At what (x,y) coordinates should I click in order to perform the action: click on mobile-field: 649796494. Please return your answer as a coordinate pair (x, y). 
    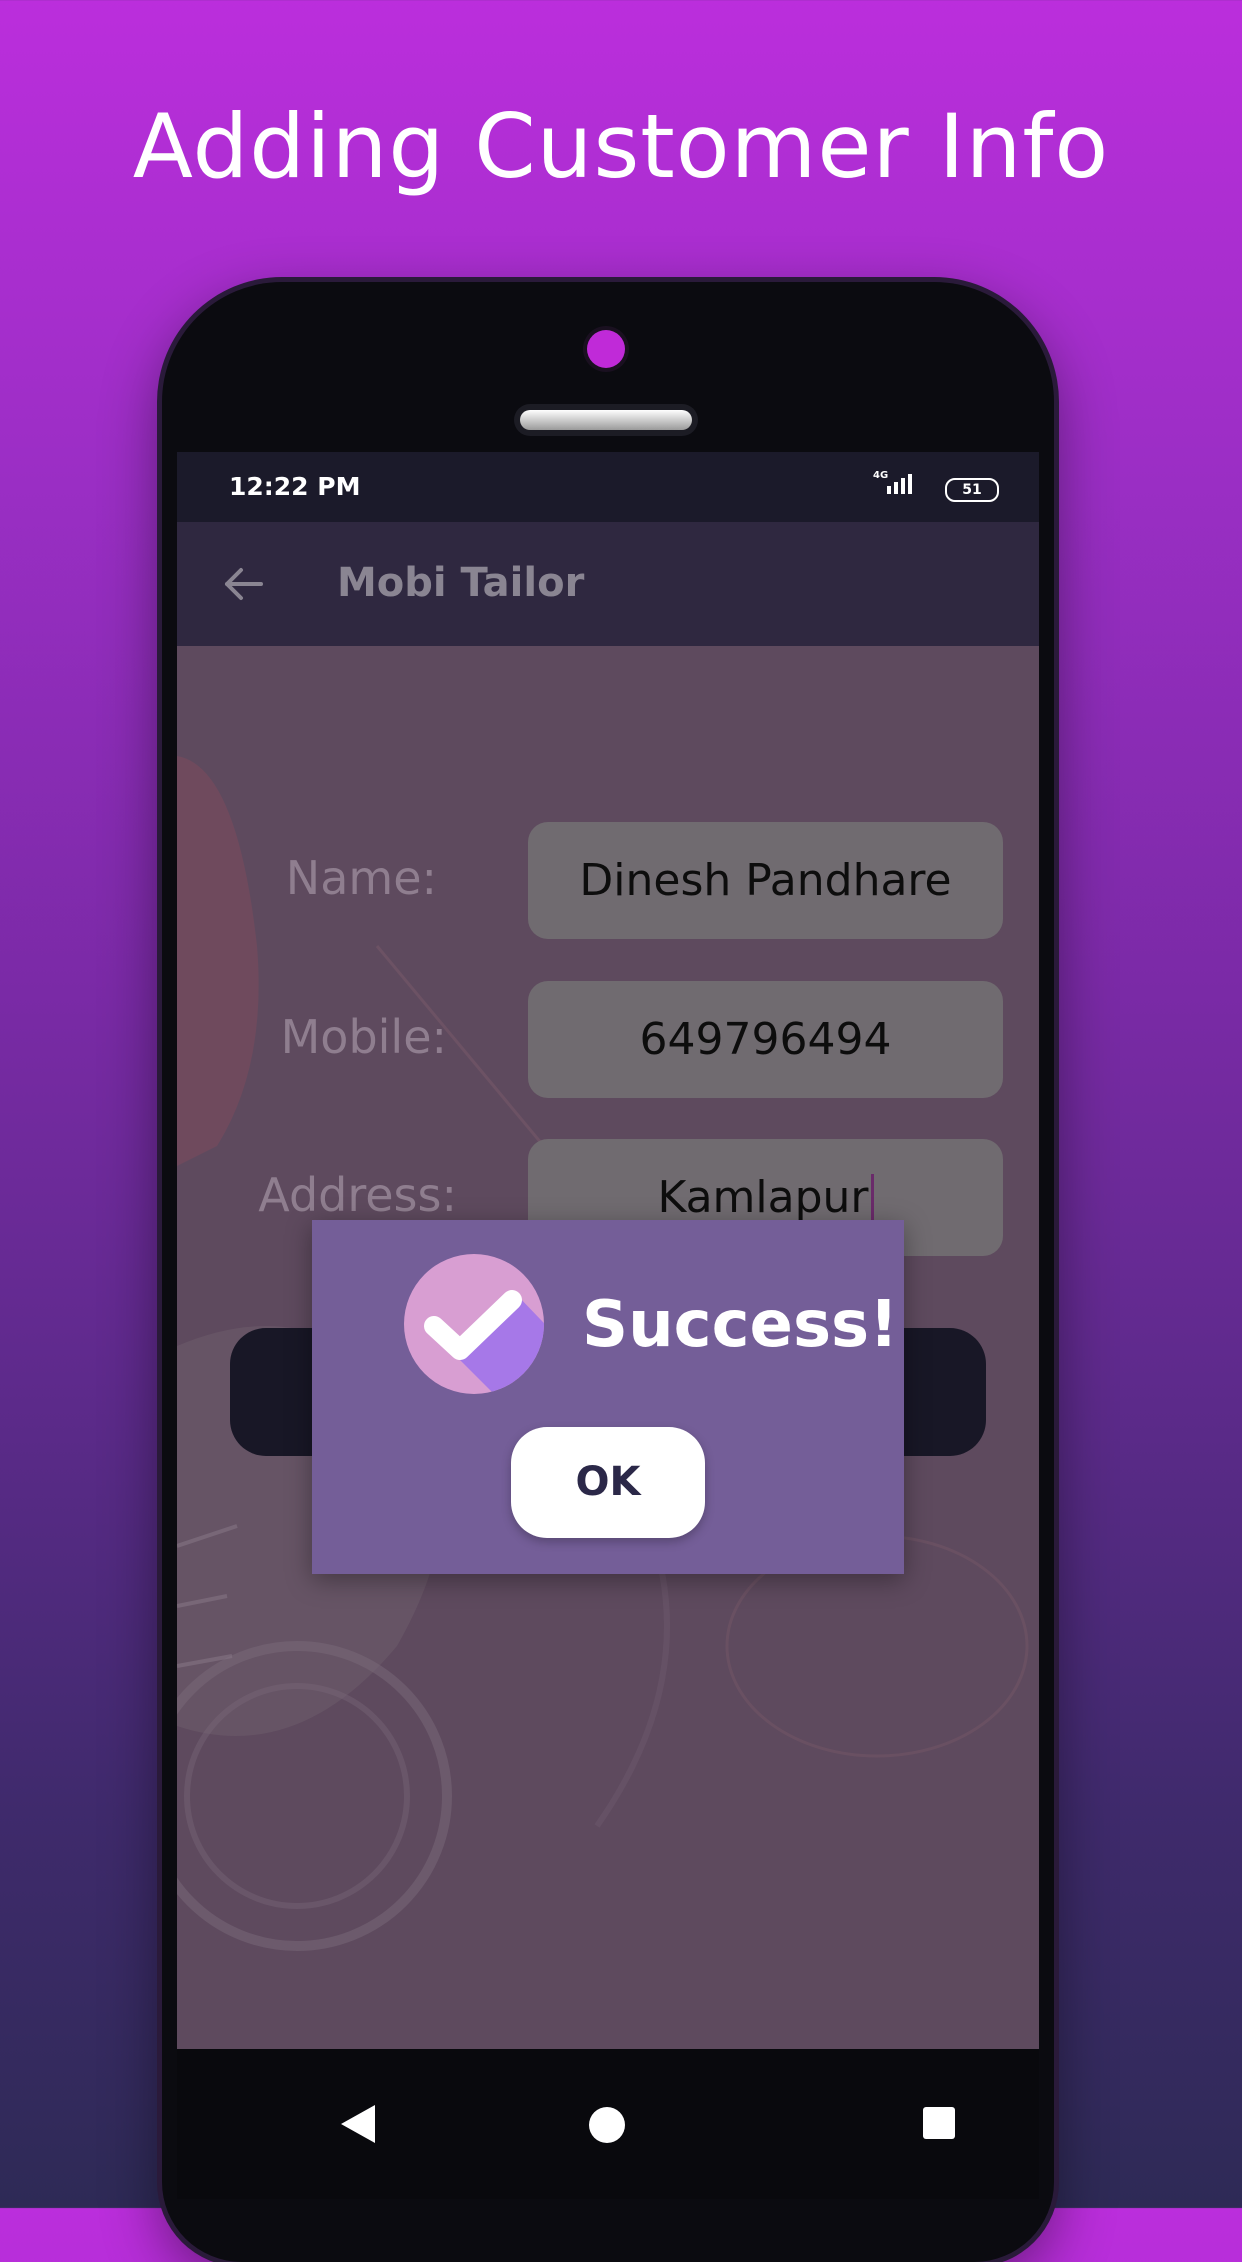
    Looking at the image, I should click on (765, 1039).